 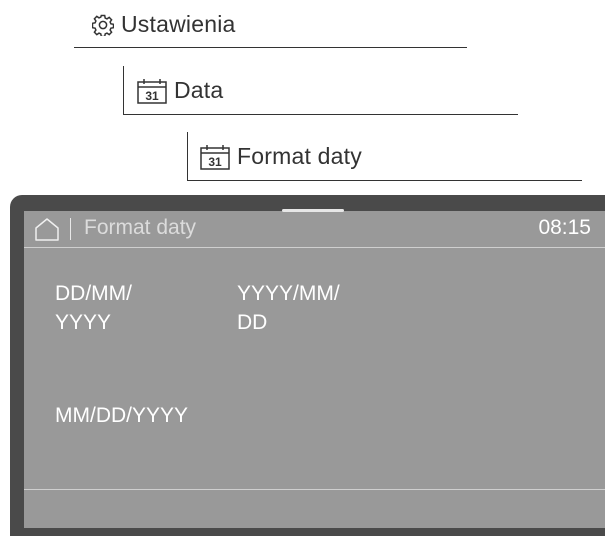 I want to click on breadcrumb-settings: Ustawienia, so click(x=164, y=24).